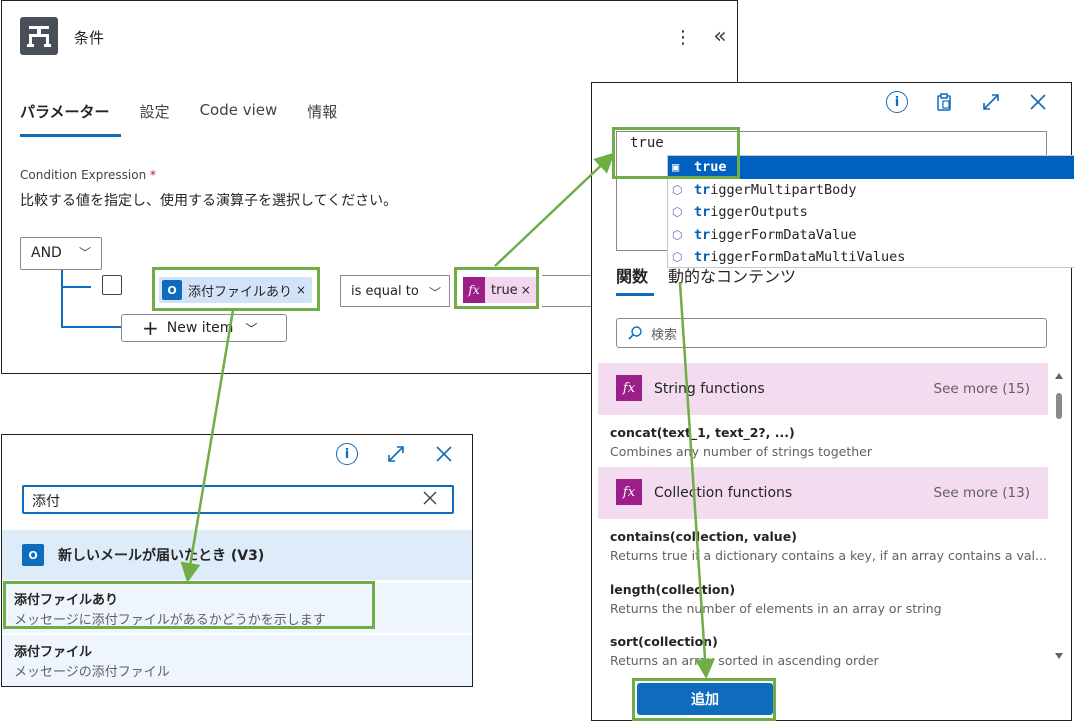  Describe the element at coordinates (153, 175) in the screenshot. I see `required-mark: *` at that location.